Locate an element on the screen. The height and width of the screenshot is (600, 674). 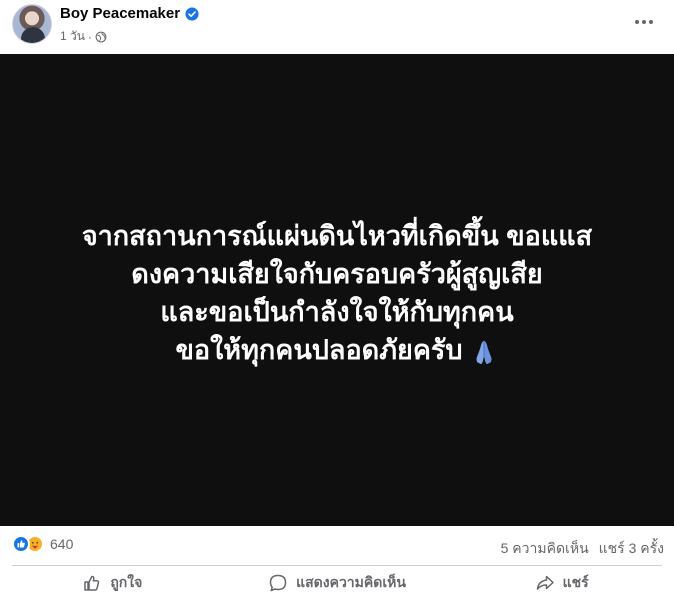
like-button: ถูกใจ is located at coordinates (112, 583).